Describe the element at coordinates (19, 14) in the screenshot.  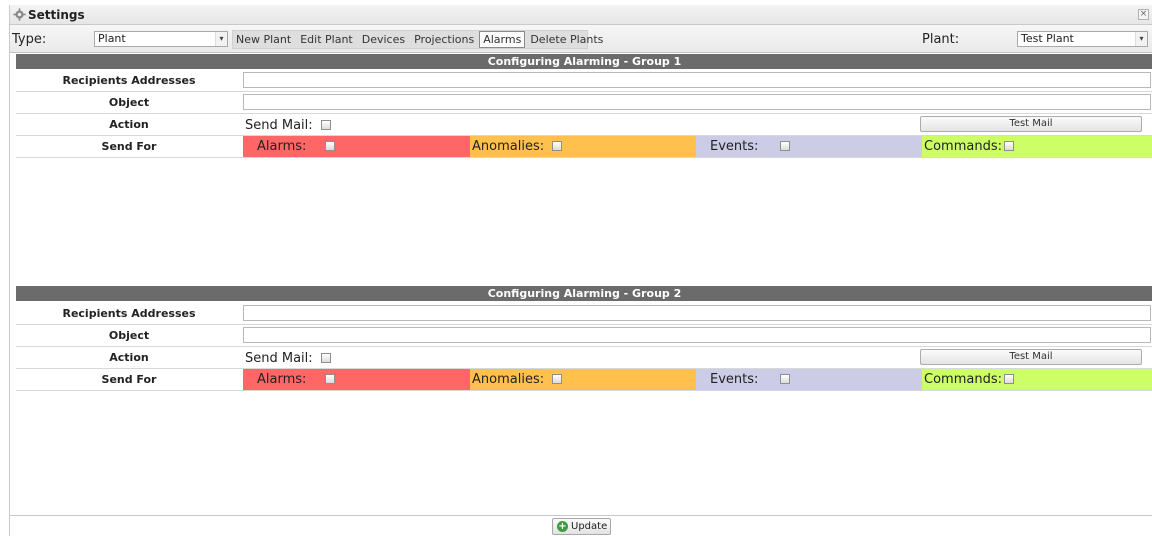
I see `gear-icon` at that location.